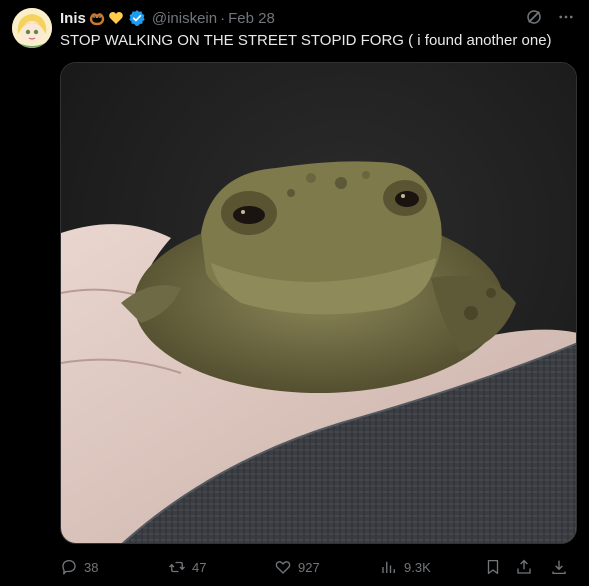 This screenshot has height=586, width=589. What do you see at coordinates (73, 18) in the screenshot?
I see `display-name: Inis` at bounding box center [73, 18].